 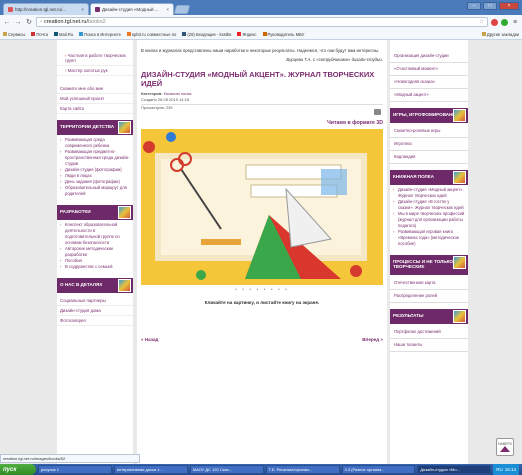 What do you see at coordinates (95, 267) in the screenshot?
I see `list-item: В содружестве с семьей` at bounding box center [95, 267].